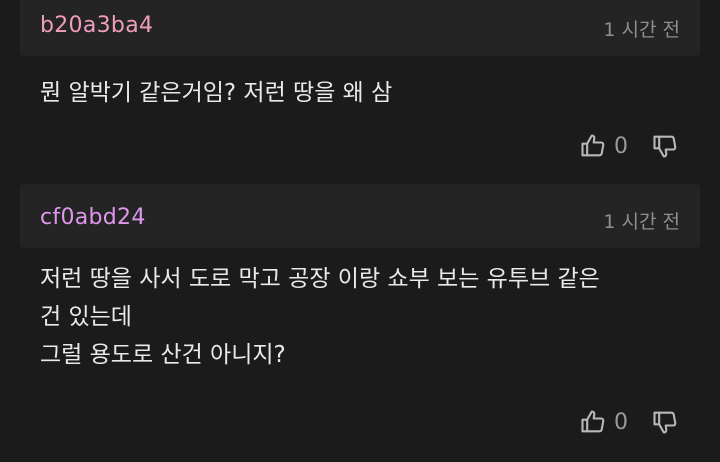 The image size is (720, 462). What do you see at coordinates (86, 317) in the screenshot?
I see `comment-text-line: 건 있는데` at bounding box center [86, 317].